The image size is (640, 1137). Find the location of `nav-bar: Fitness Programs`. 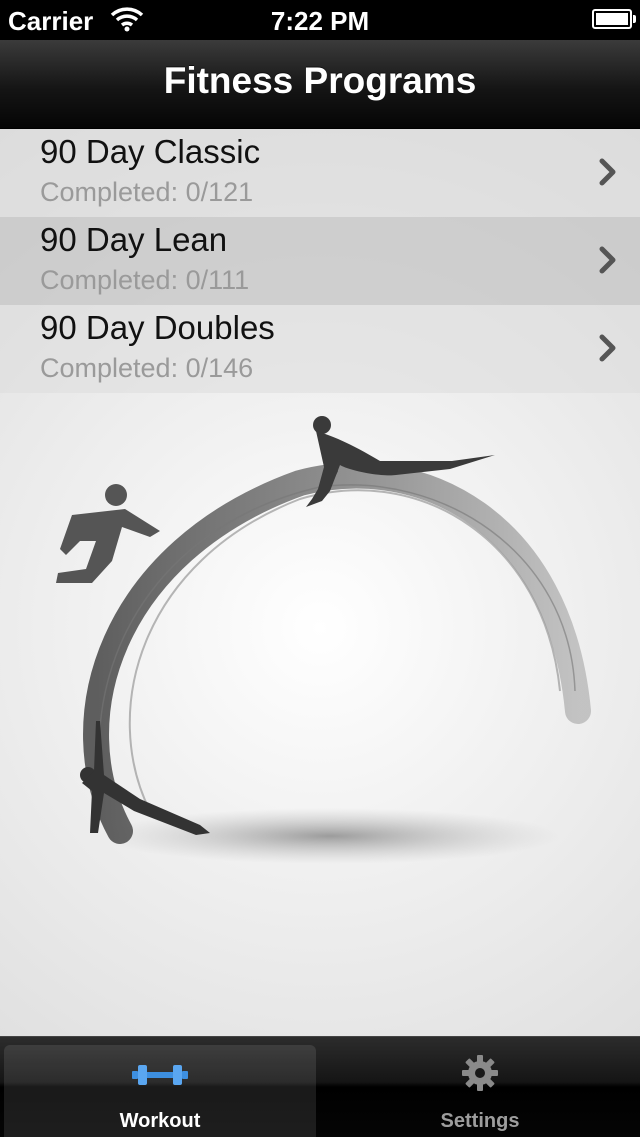

nav-bar: Fitness Programs is located at coordinates (320, 84).